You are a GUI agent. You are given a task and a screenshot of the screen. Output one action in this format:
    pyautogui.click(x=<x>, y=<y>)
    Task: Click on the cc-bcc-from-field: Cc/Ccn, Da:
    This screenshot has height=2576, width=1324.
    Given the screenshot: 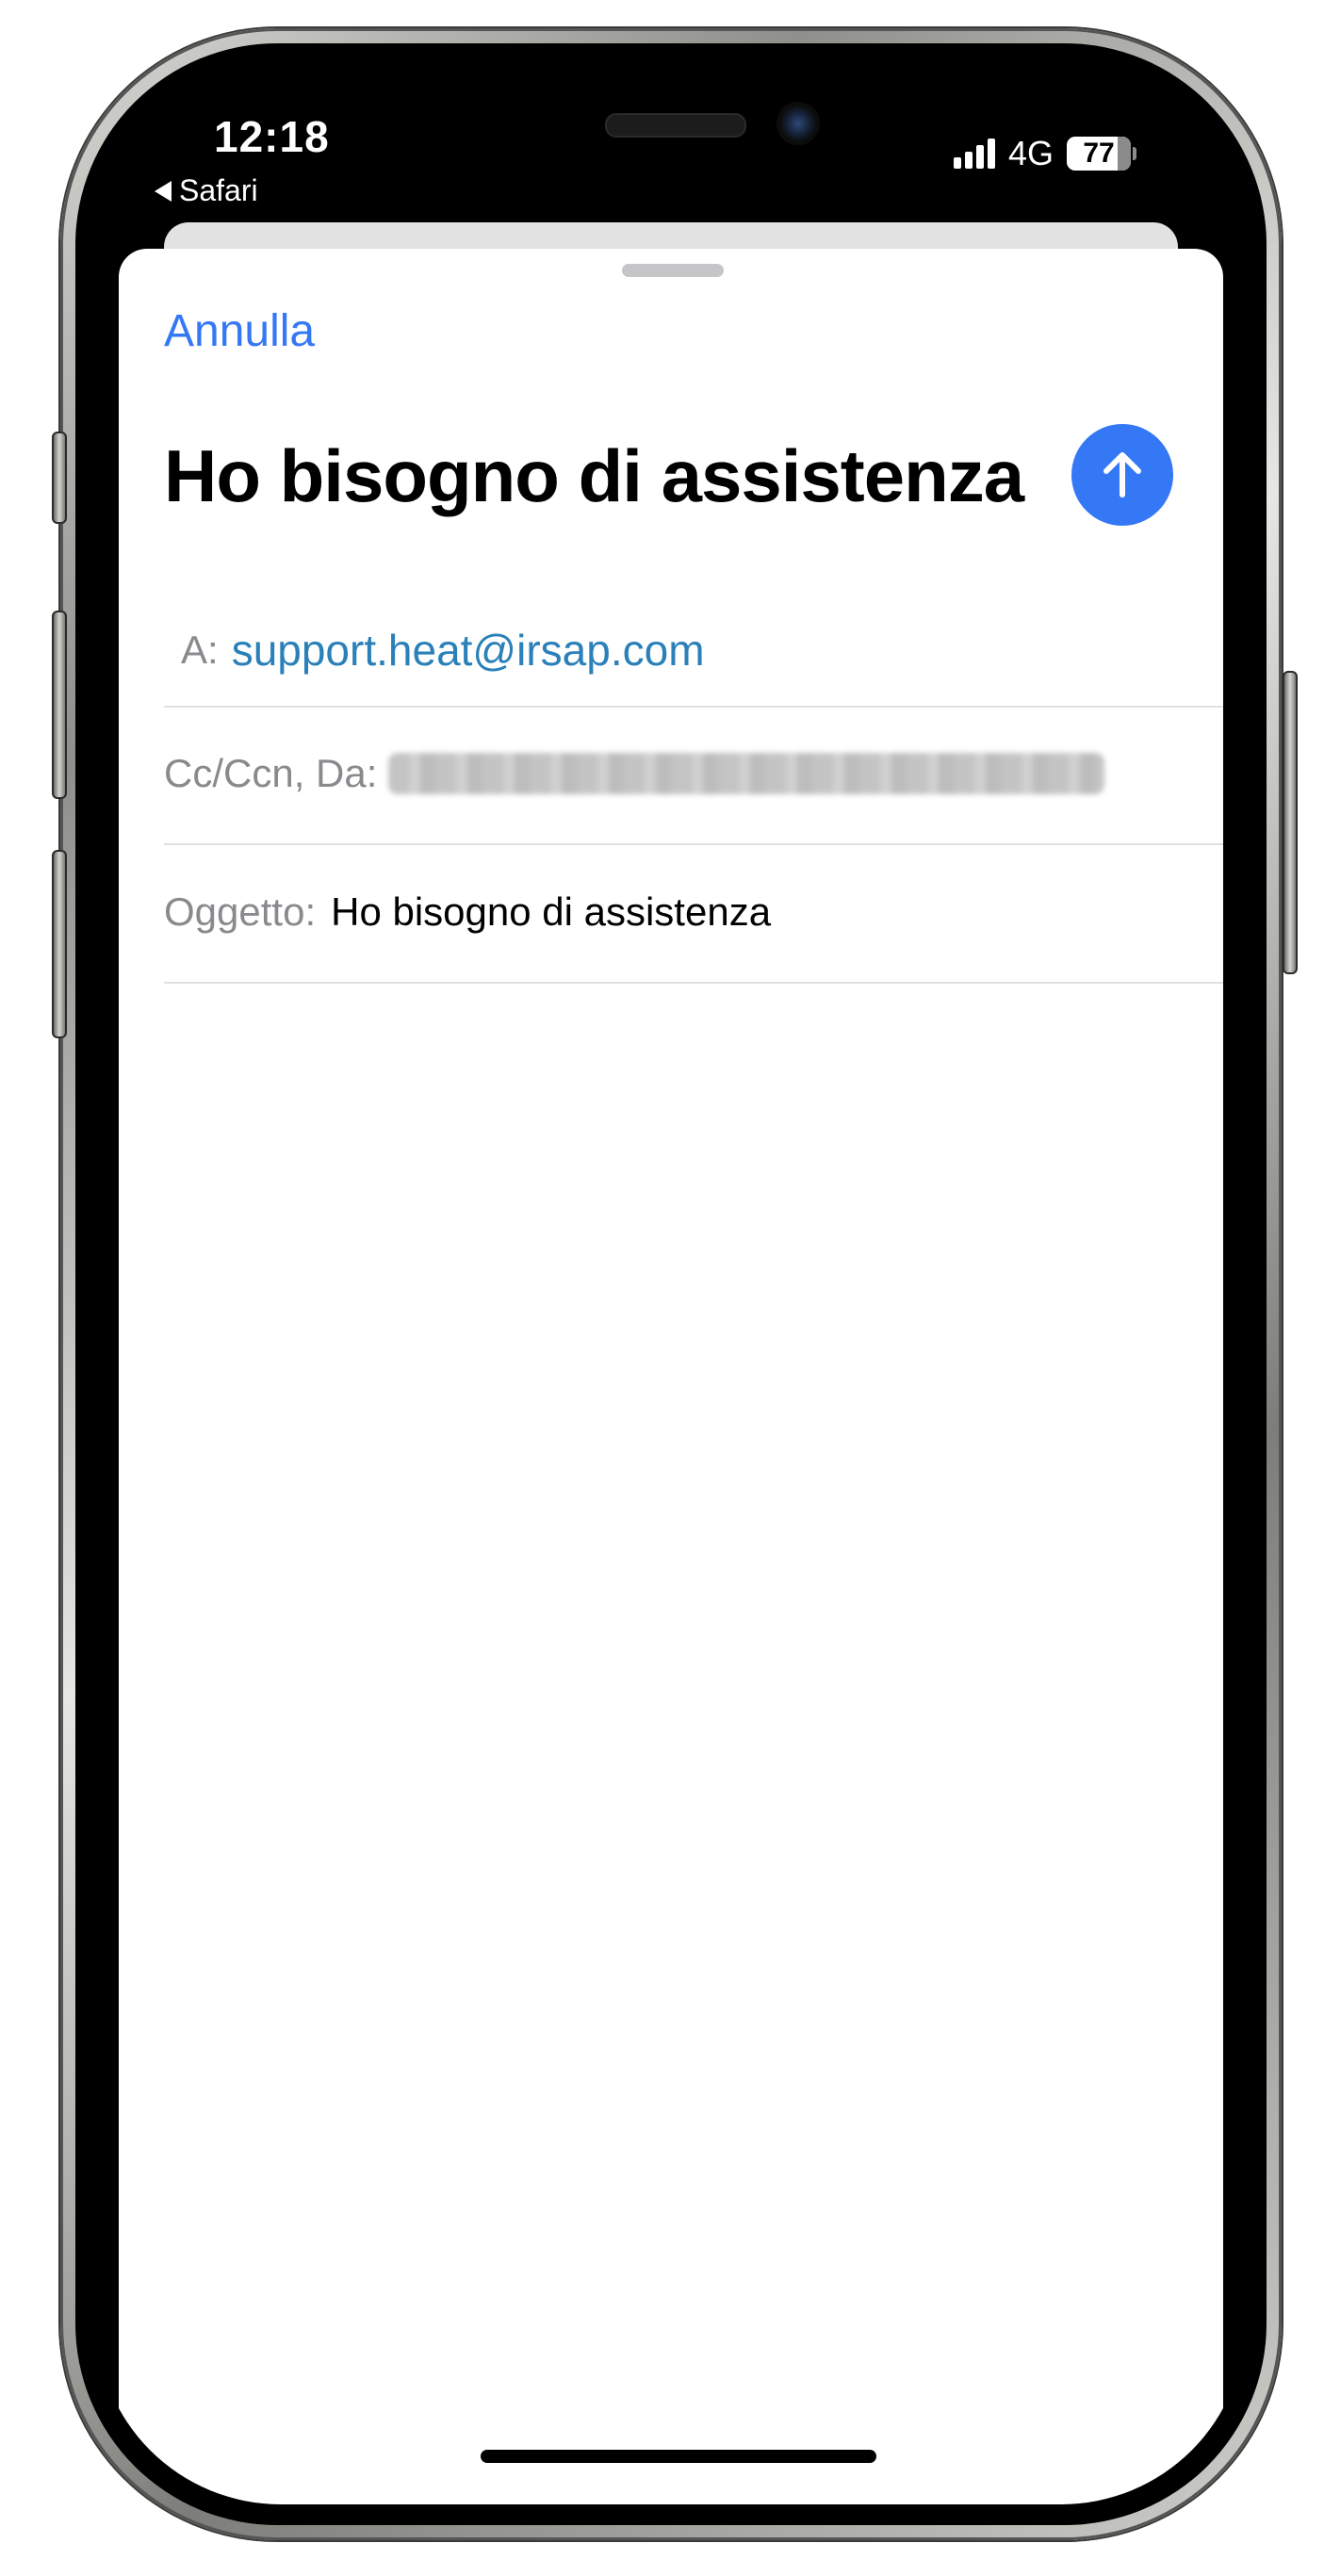 What is the action you would take?
    pyautogui.click(x=693, y=773)
    